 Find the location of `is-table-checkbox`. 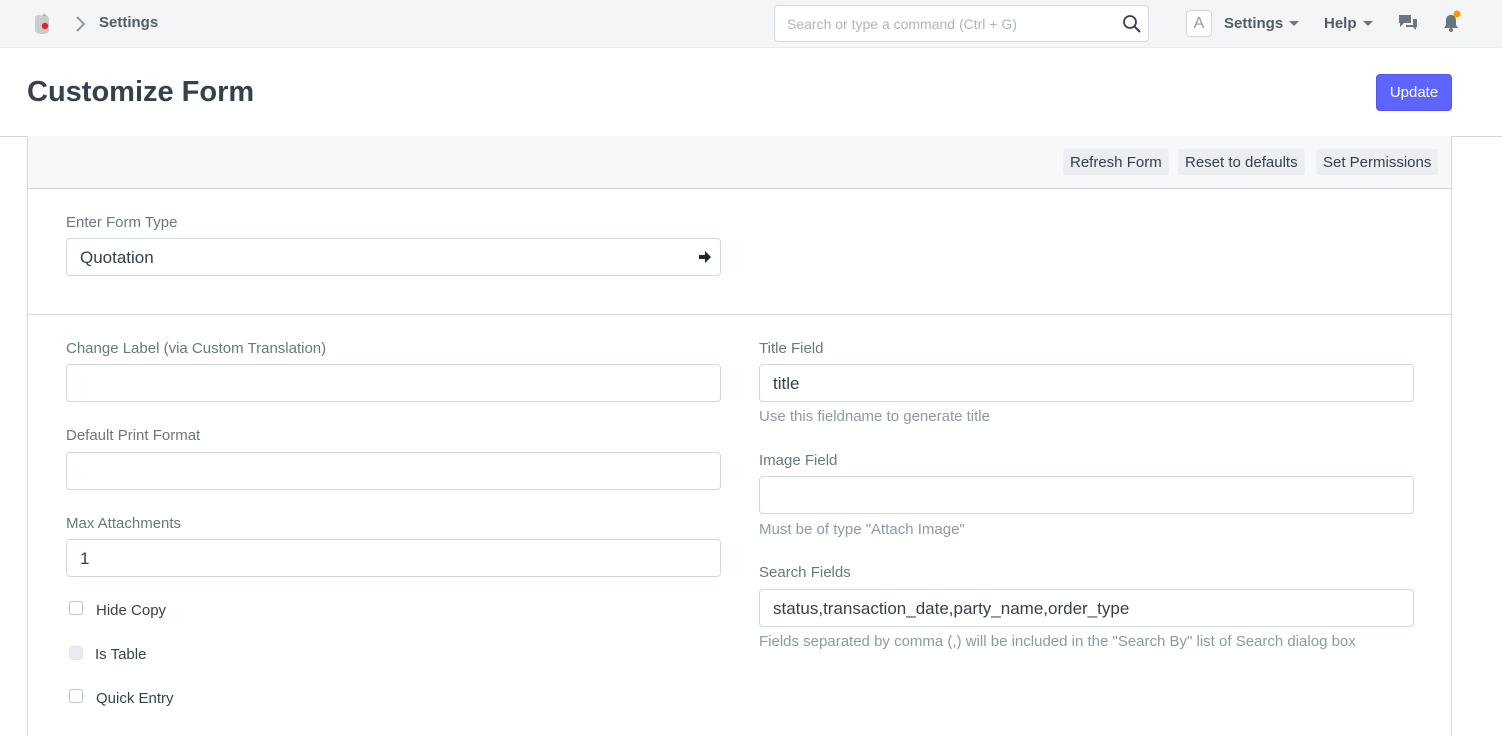

is-table-checkbox is located at coordinates (76, 653).